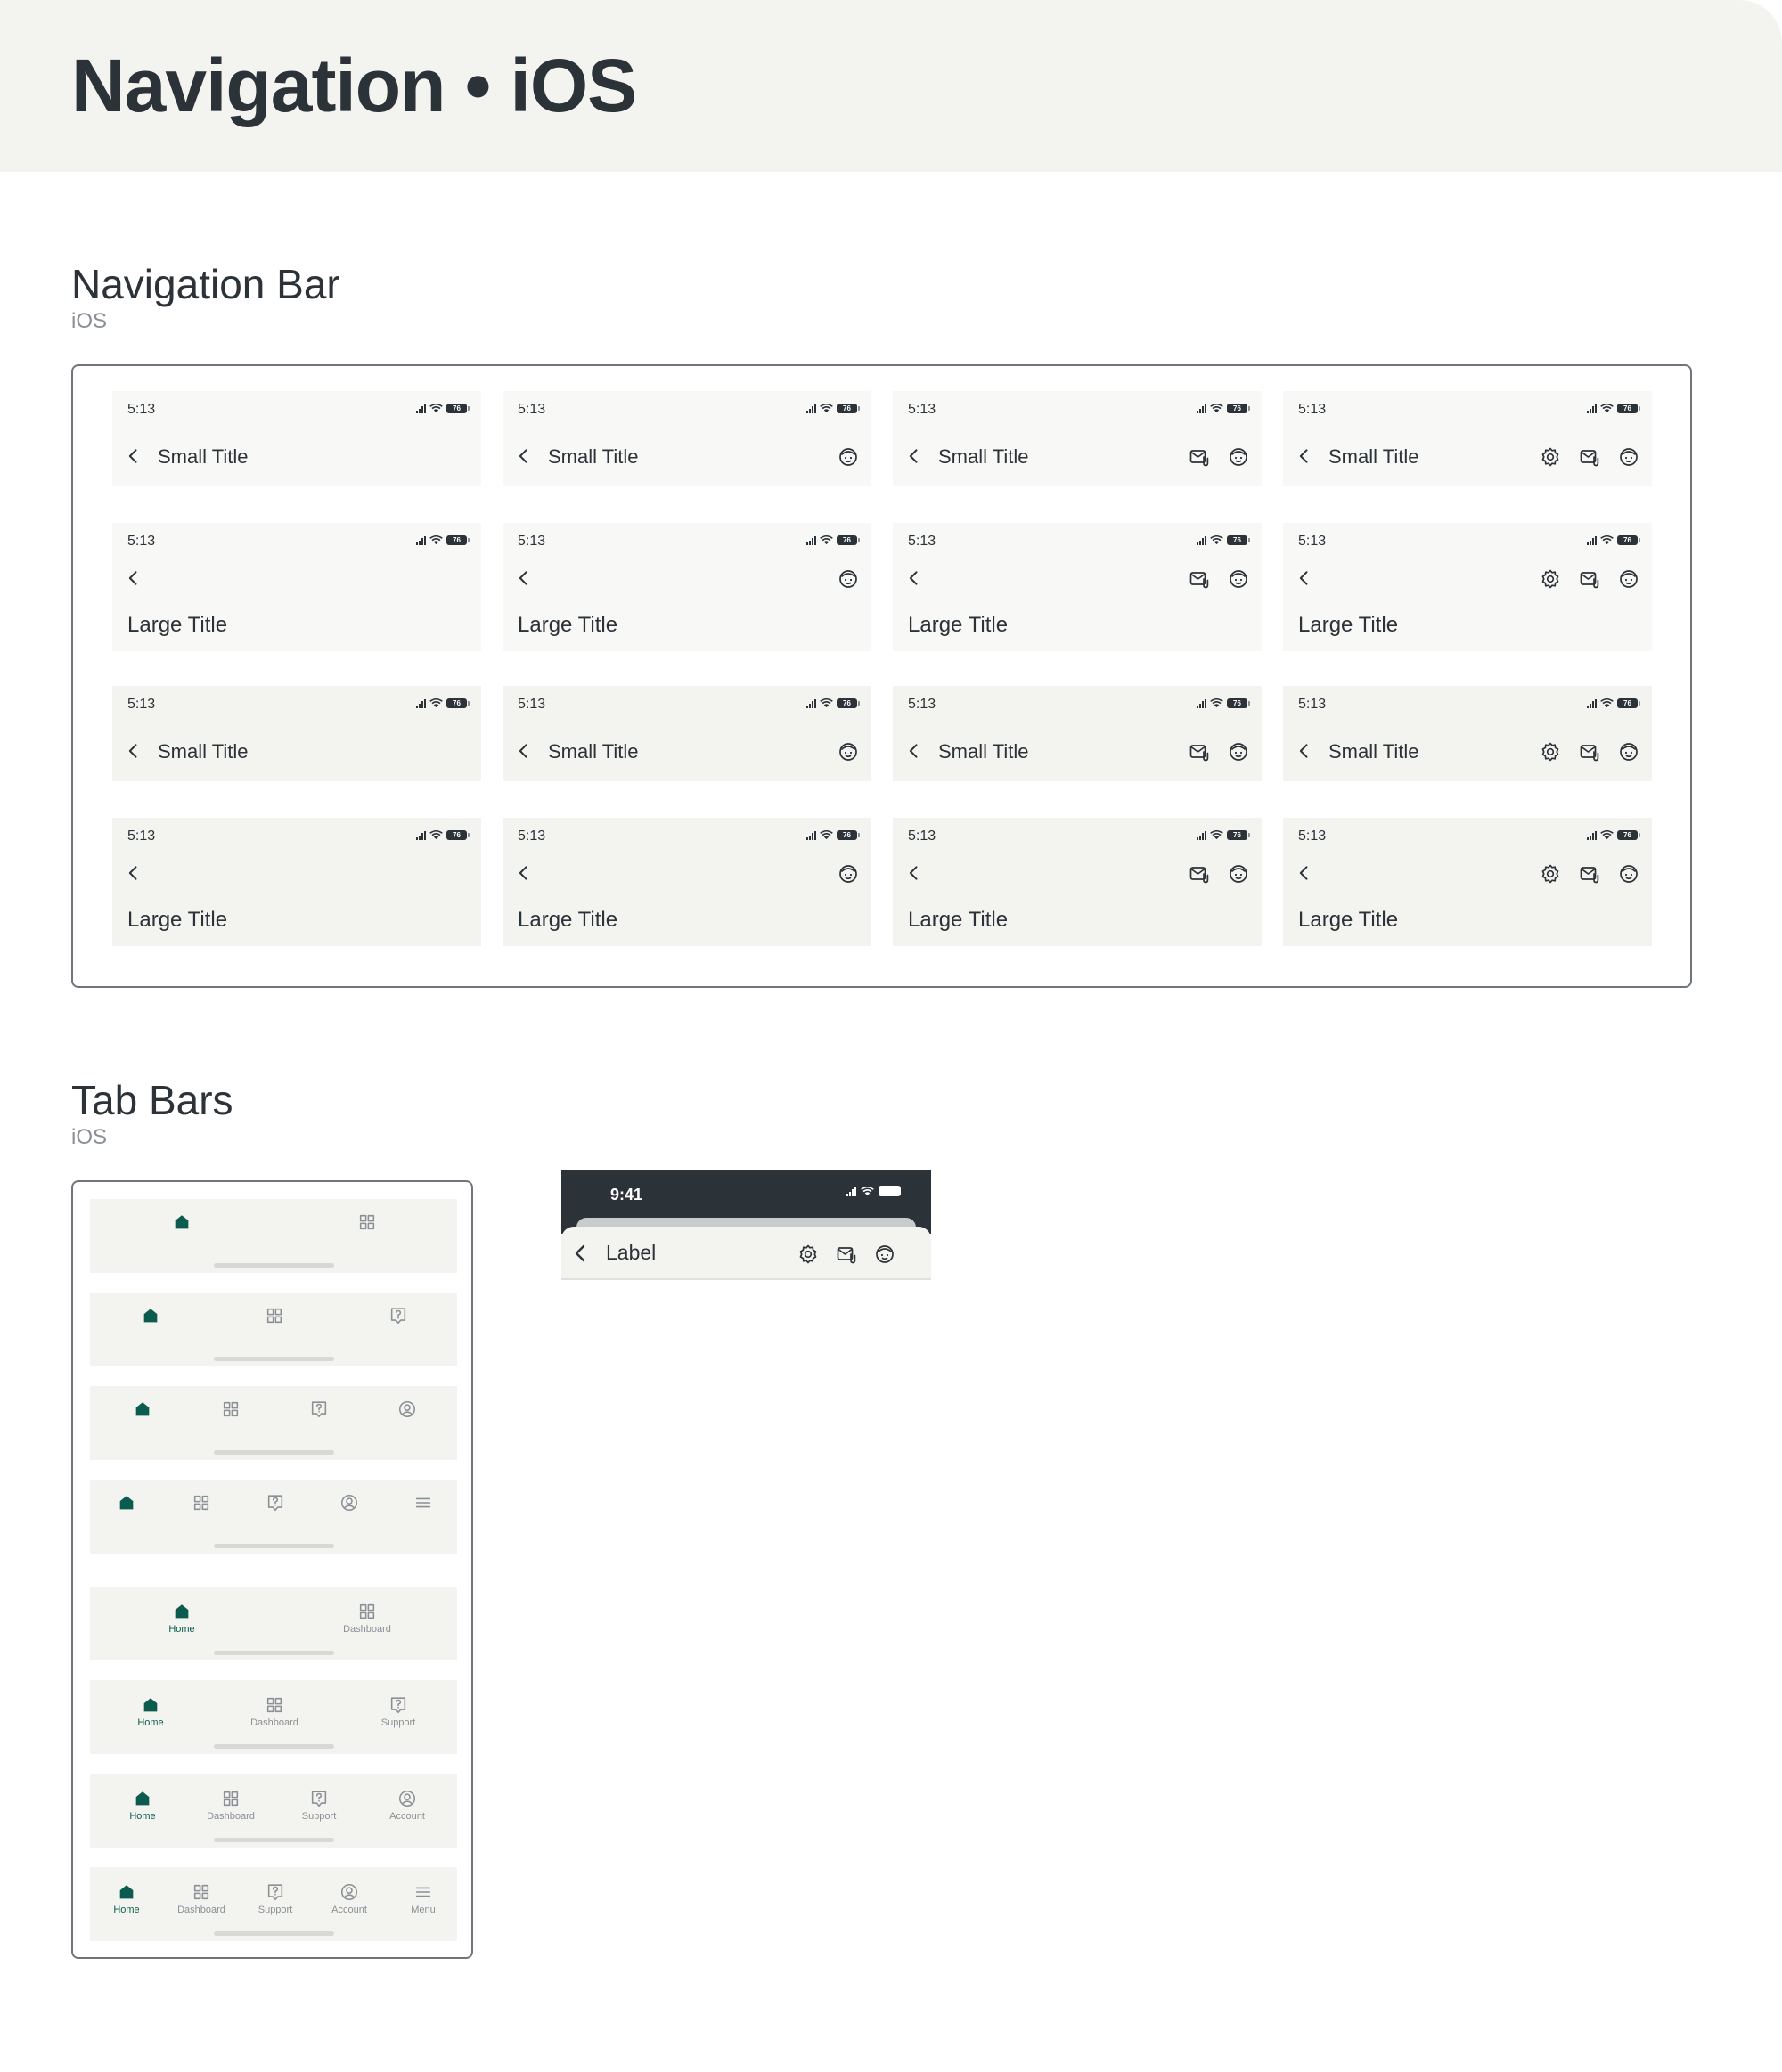 Image resolution: width=1782 pixels, height=2072 pixels. I want to click on page-title: Navigation • iOS, so click(354, 85).